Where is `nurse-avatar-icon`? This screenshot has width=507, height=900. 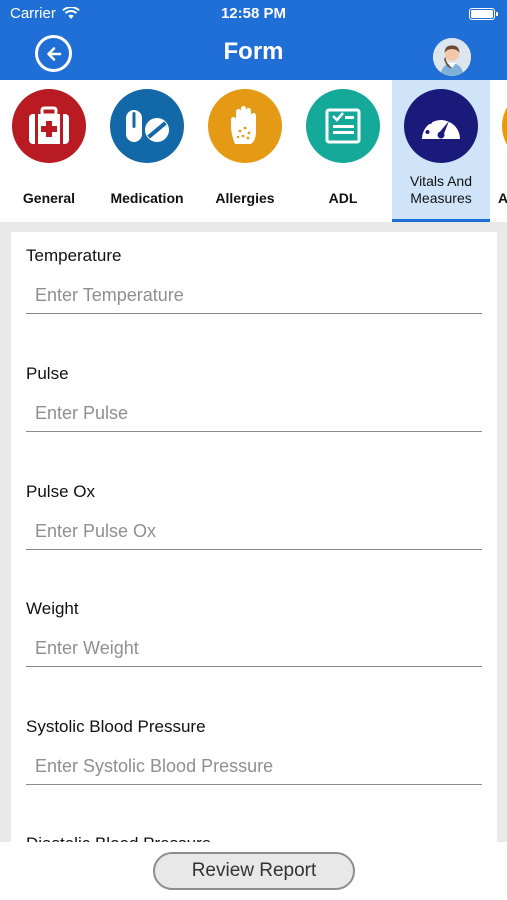
nurse-avatar-icon is located at coordinates (452, 57).